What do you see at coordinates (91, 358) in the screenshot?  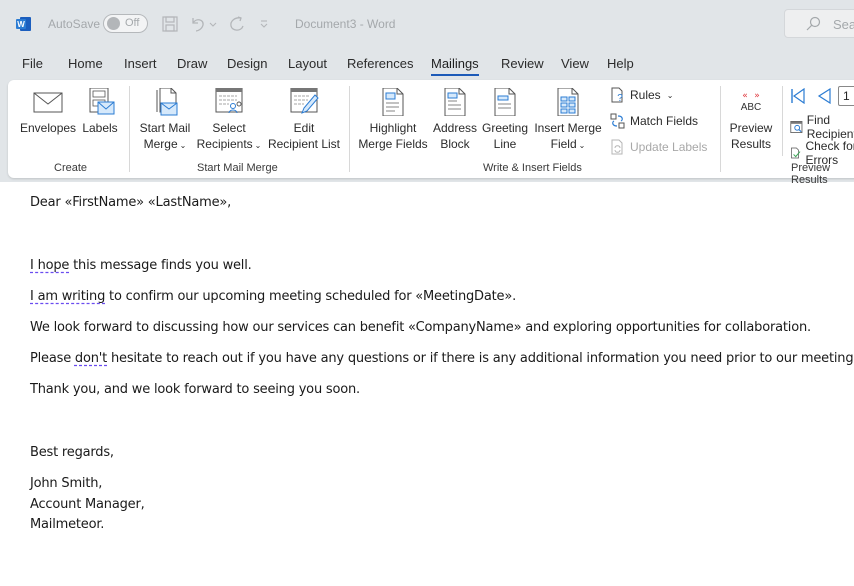 I see `grammar-flag: don't` at bounding box center [91, 358].